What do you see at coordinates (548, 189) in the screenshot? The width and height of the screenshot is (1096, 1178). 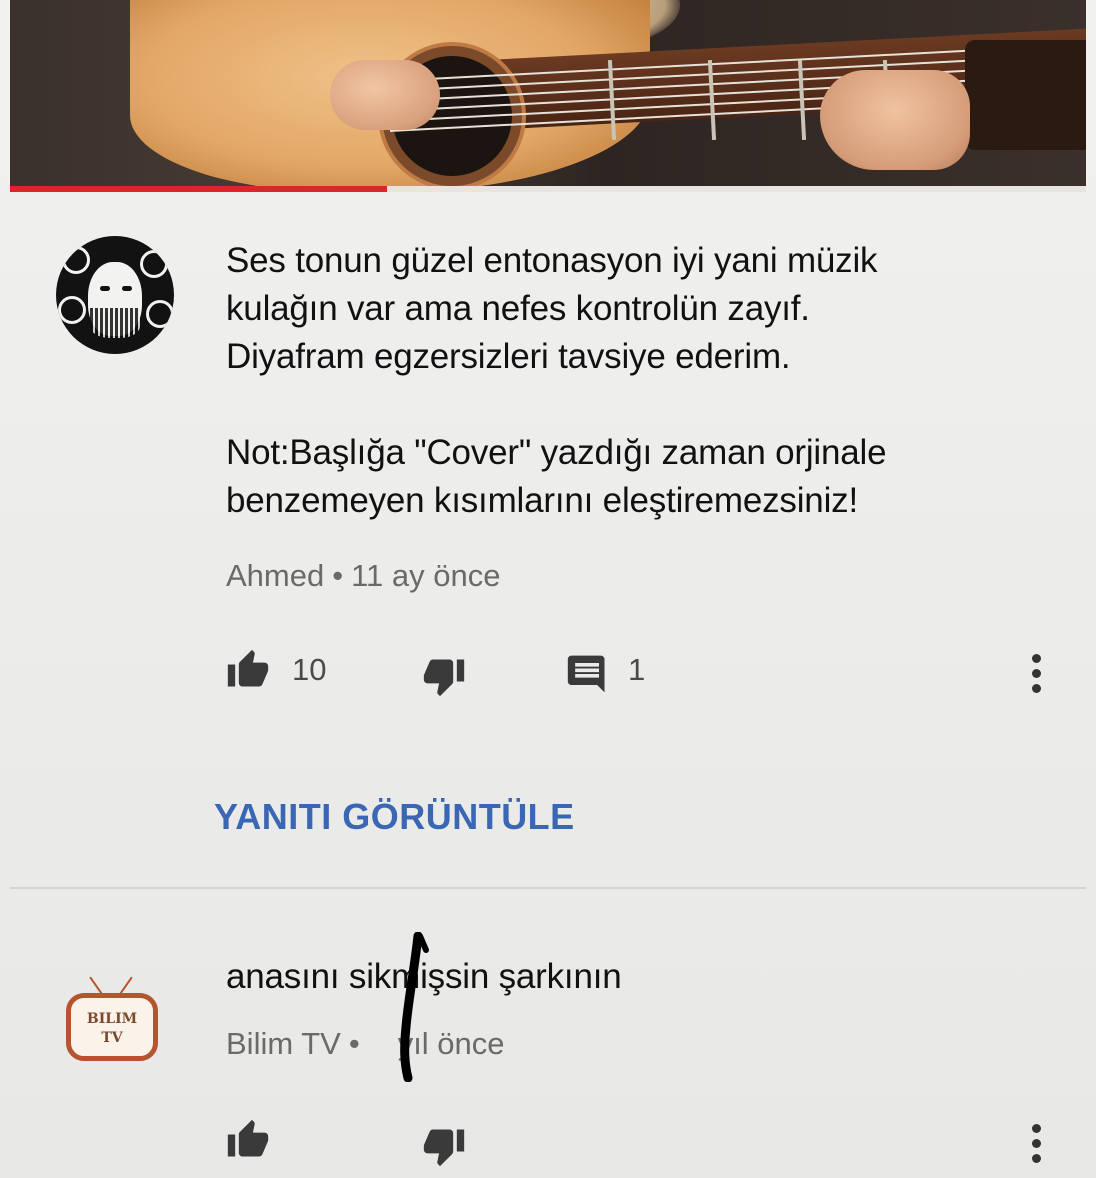 I see `video-progress-bar` at bounding box center [548, 189].